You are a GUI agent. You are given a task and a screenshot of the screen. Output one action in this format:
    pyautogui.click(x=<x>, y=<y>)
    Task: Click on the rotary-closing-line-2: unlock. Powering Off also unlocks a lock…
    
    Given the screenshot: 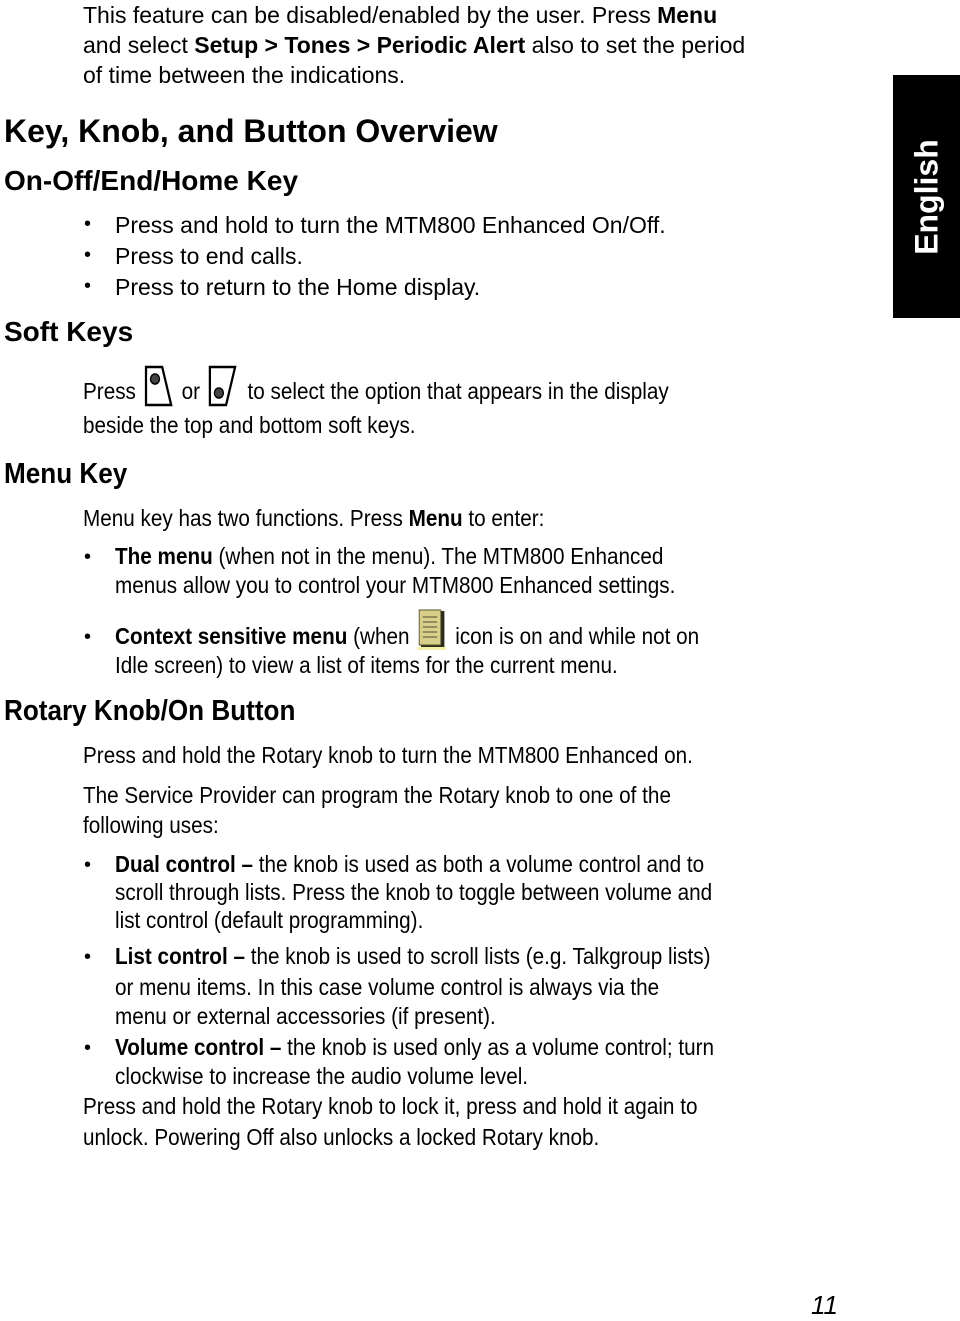 What is the action you would take?
    pyautogui.click(x=341, y=1137)
    